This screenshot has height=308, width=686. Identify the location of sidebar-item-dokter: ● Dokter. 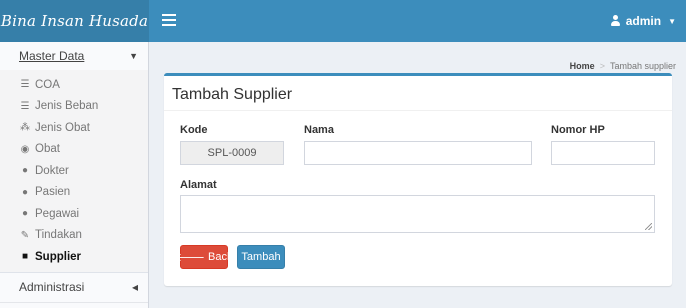
(74, 171).